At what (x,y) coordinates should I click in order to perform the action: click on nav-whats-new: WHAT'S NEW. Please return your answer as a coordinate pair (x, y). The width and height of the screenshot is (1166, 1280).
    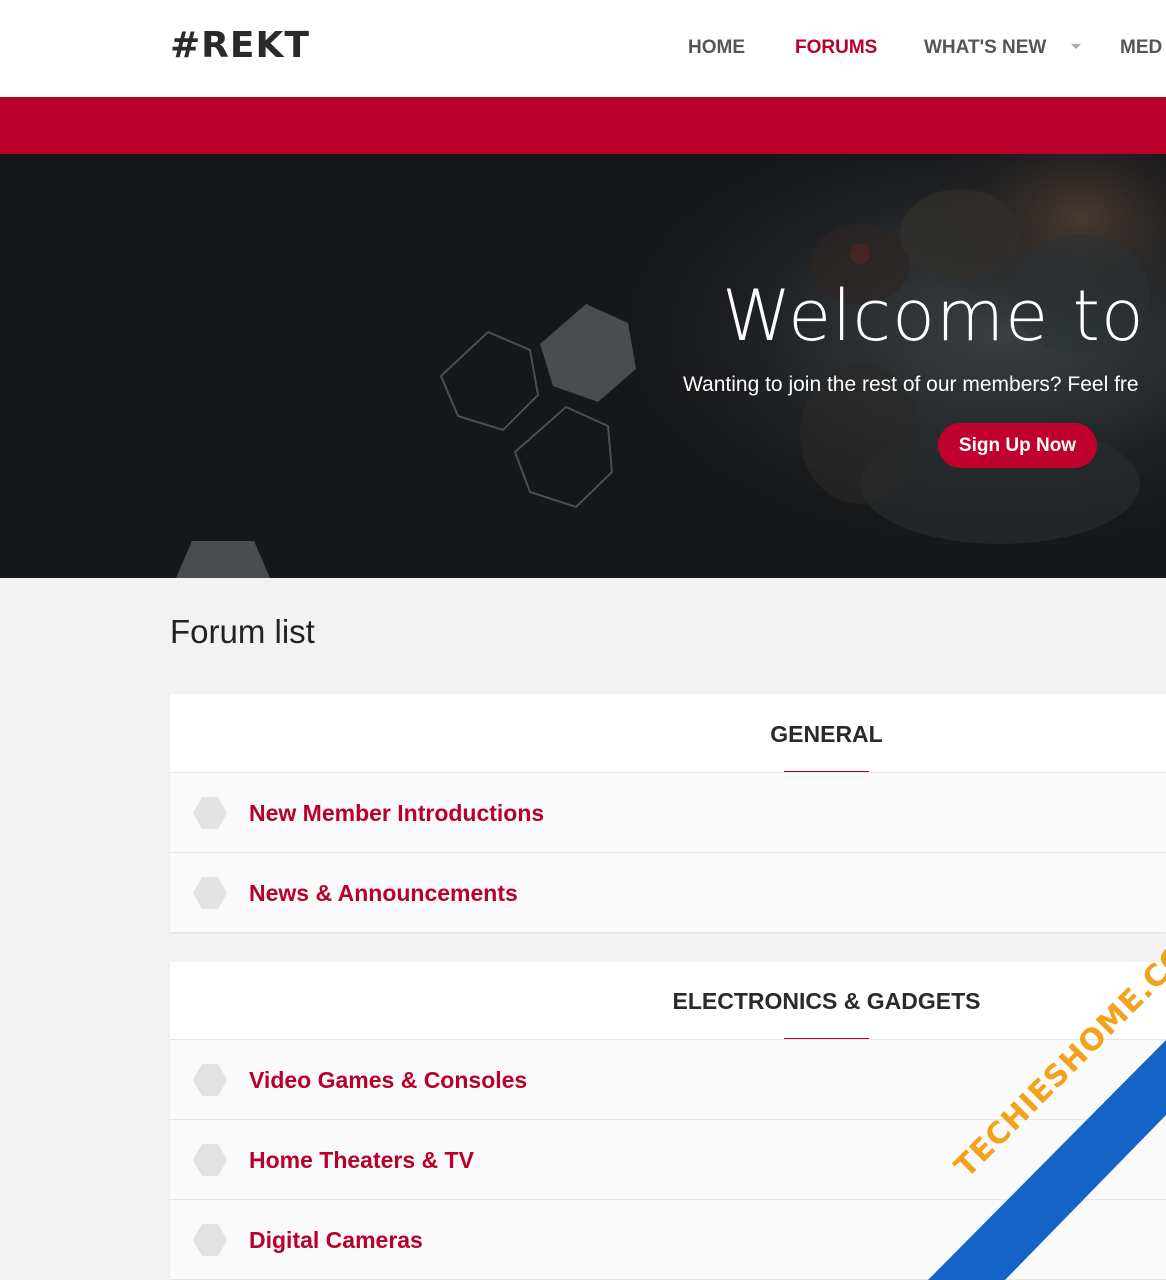
    Looking at the image, I should click on (985, 48).